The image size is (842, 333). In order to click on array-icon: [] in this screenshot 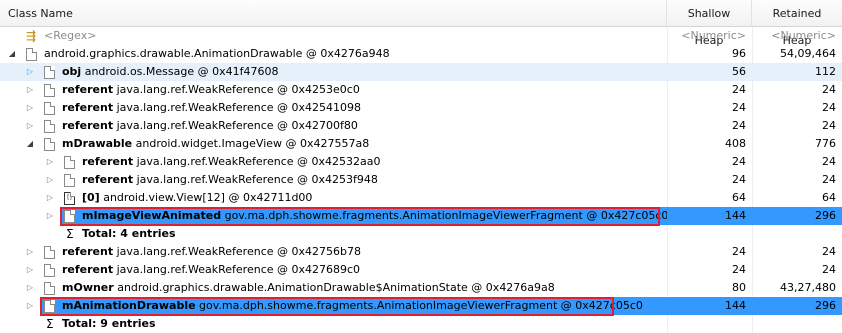, I will do `click(69, 198)`.